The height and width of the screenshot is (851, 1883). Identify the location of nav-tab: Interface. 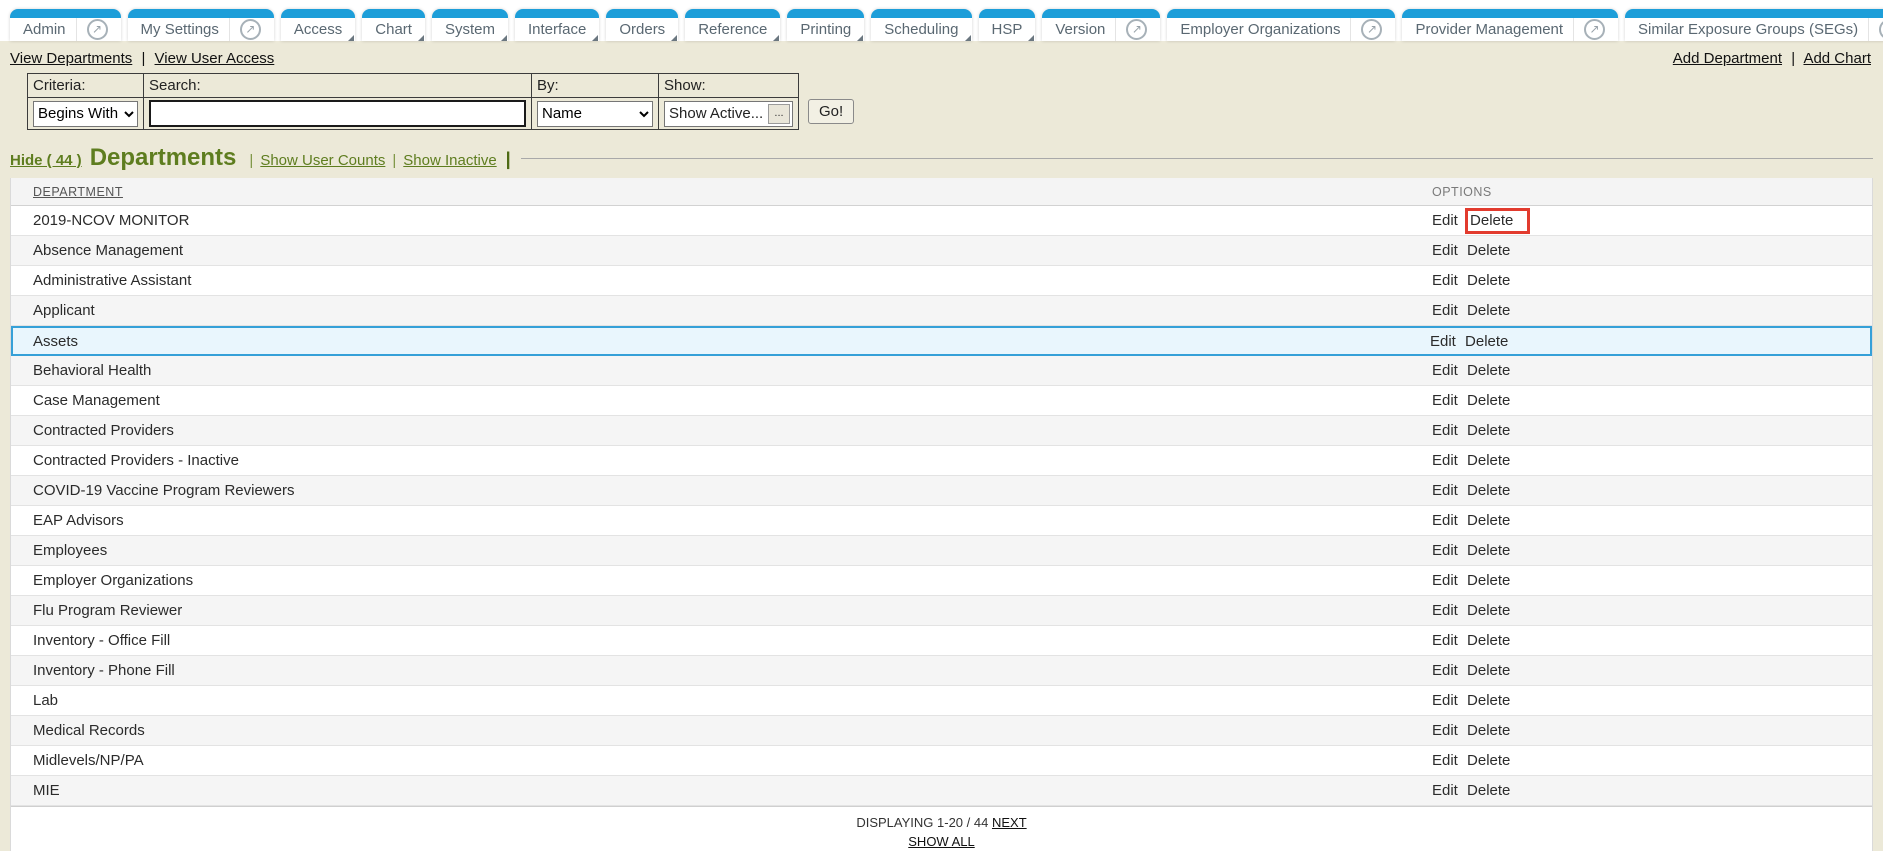
(557, 25).